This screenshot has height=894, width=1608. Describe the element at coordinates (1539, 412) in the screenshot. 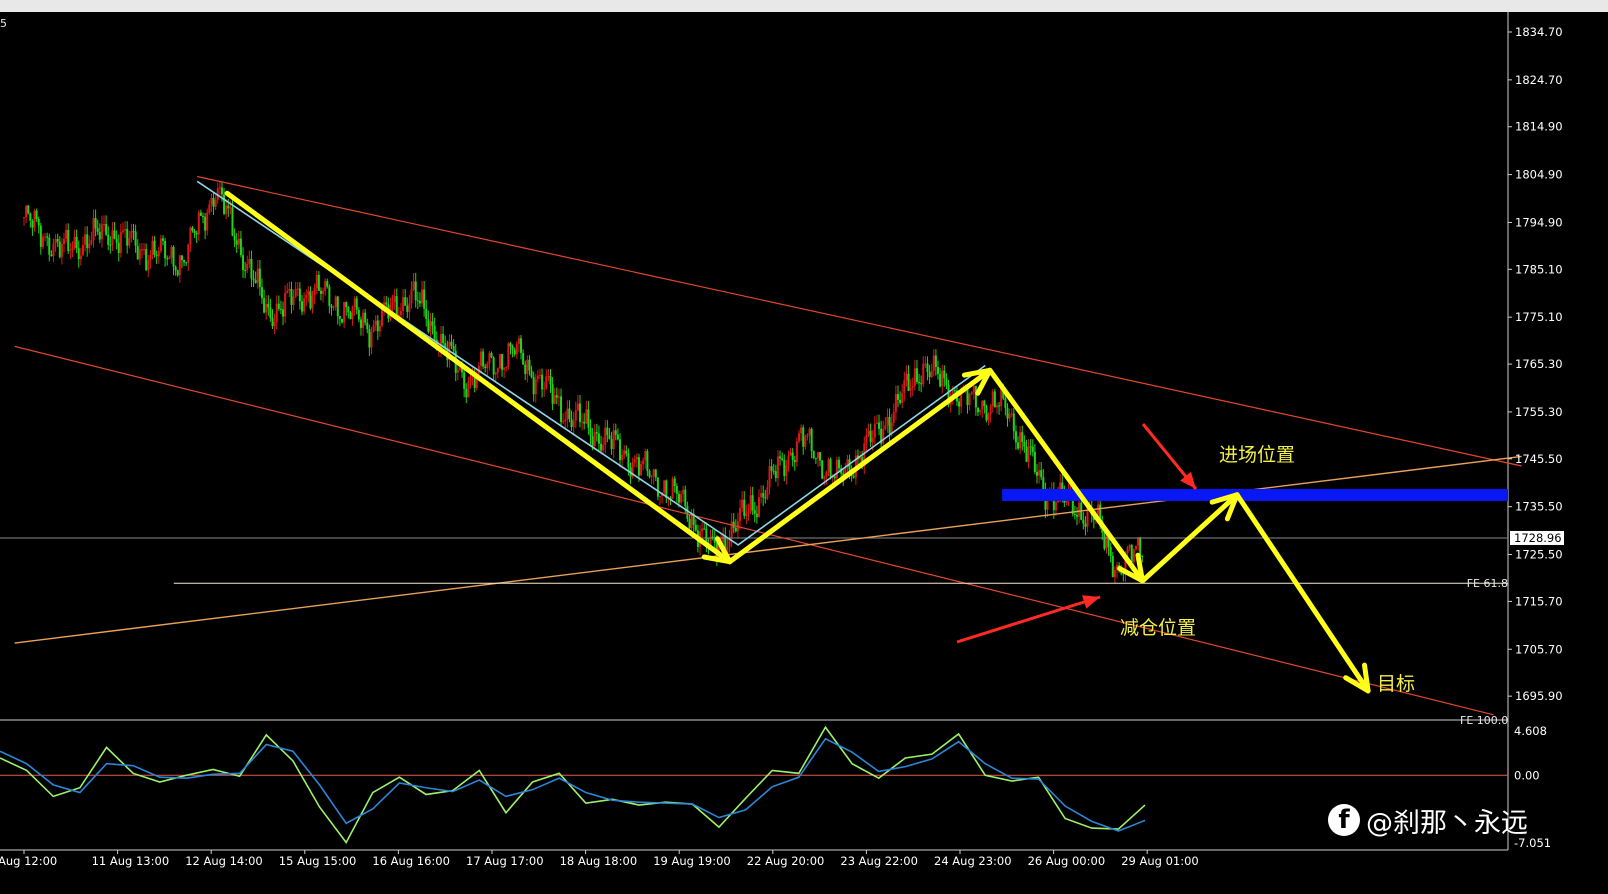

I see `price-tick-label: 1755.30` at that location.